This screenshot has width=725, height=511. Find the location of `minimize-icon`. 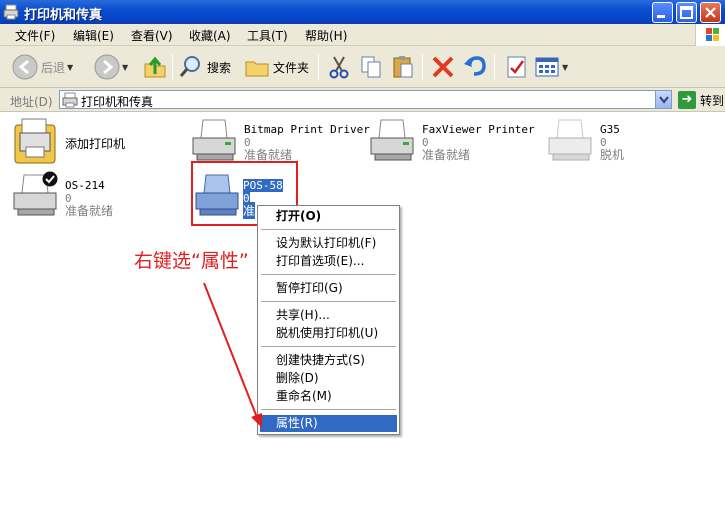

minimize-icon is located at coordinates (661, 16).